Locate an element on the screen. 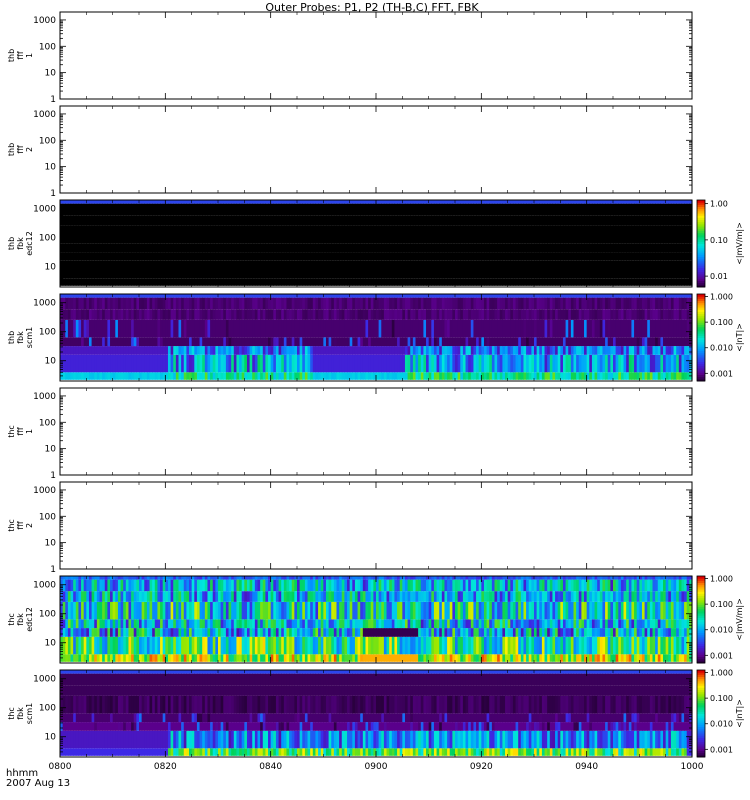 This screenshot has height=800, width=750. colorbar-label: <|mV/m|> is located at coordinates (739, 243).